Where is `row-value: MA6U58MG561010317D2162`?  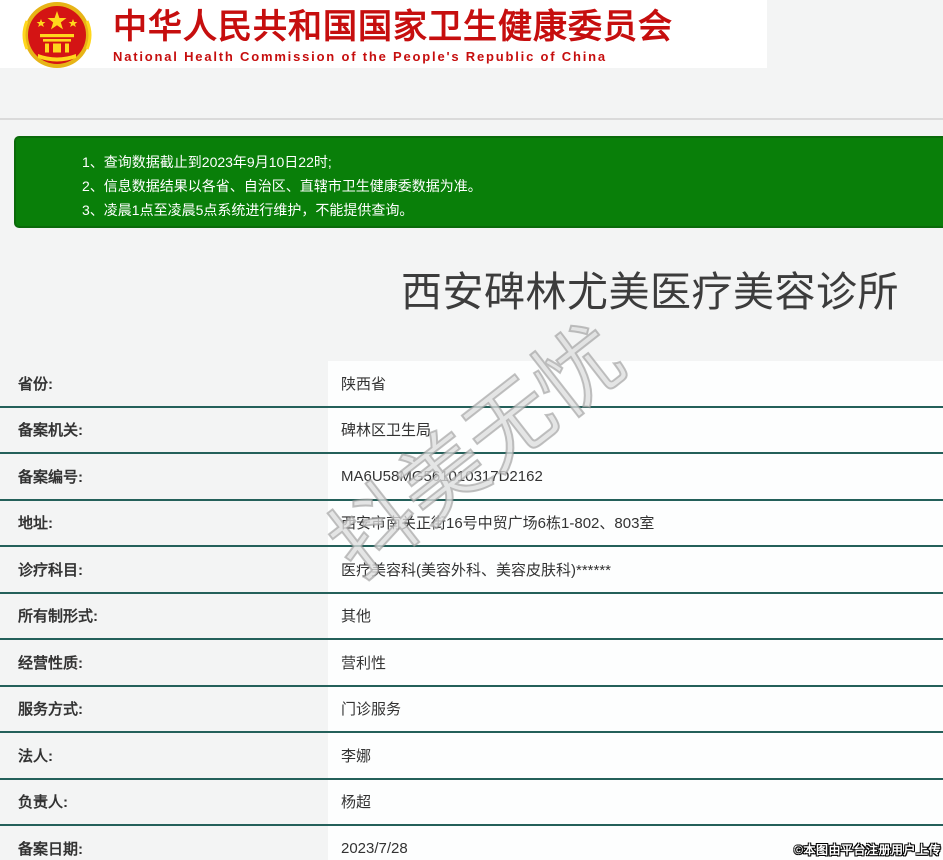
row-value: MA6U58MG561010317D2162 is located at coordinates (635, 476).